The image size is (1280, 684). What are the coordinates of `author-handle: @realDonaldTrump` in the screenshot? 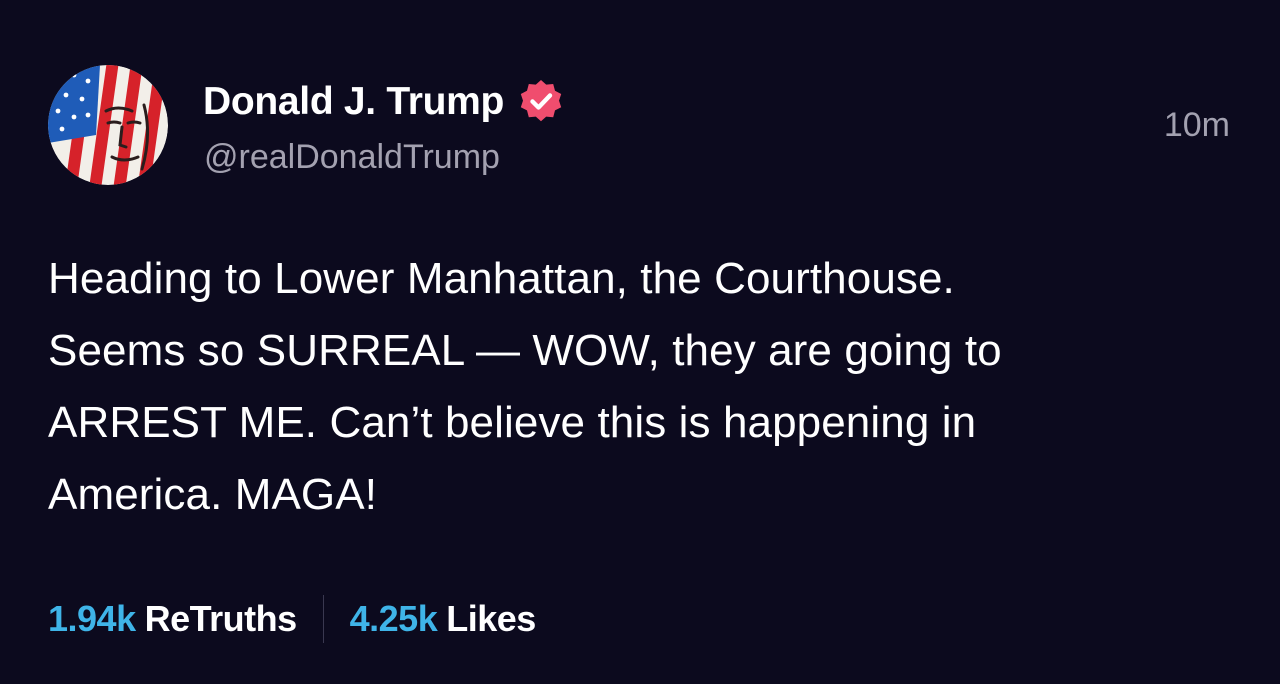 It's located at (352, 157).